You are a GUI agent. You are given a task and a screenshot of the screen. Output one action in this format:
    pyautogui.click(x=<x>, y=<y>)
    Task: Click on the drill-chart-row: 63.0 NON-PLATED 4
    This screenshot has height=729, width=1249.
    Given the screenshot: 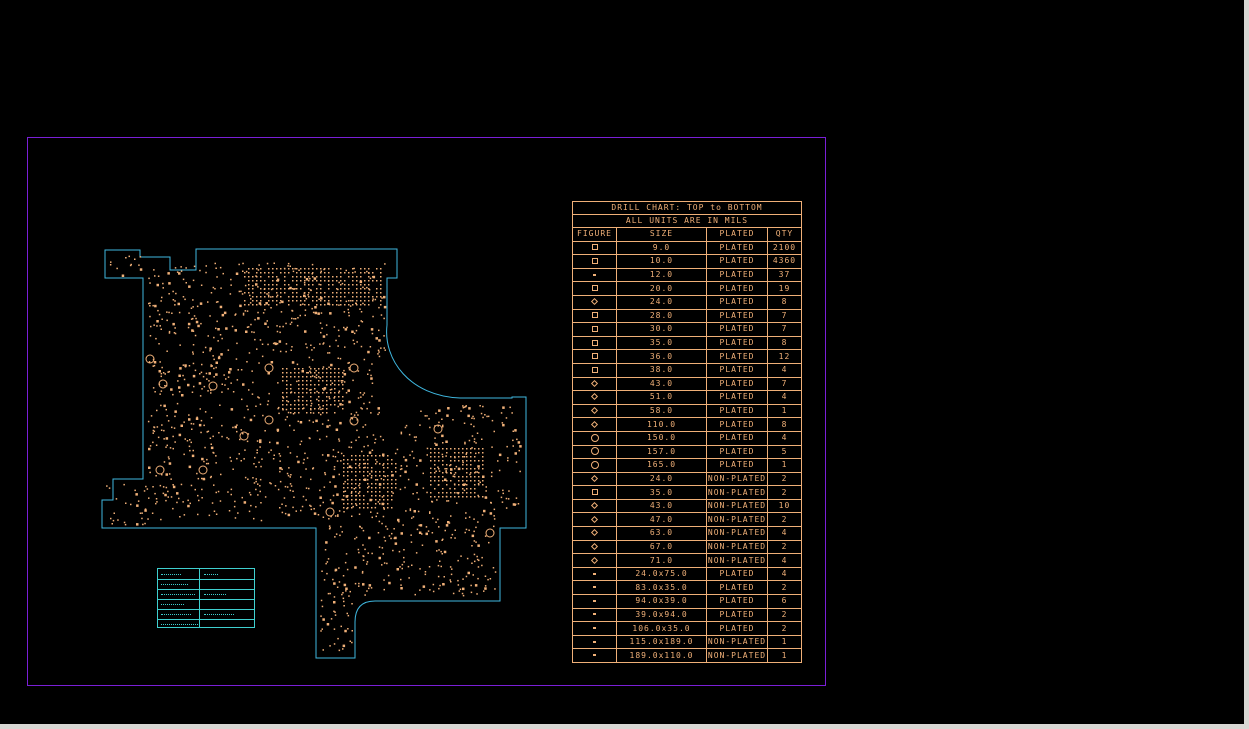 What is the action you would take?
    pyautogui.click(x=687, y=533)
    